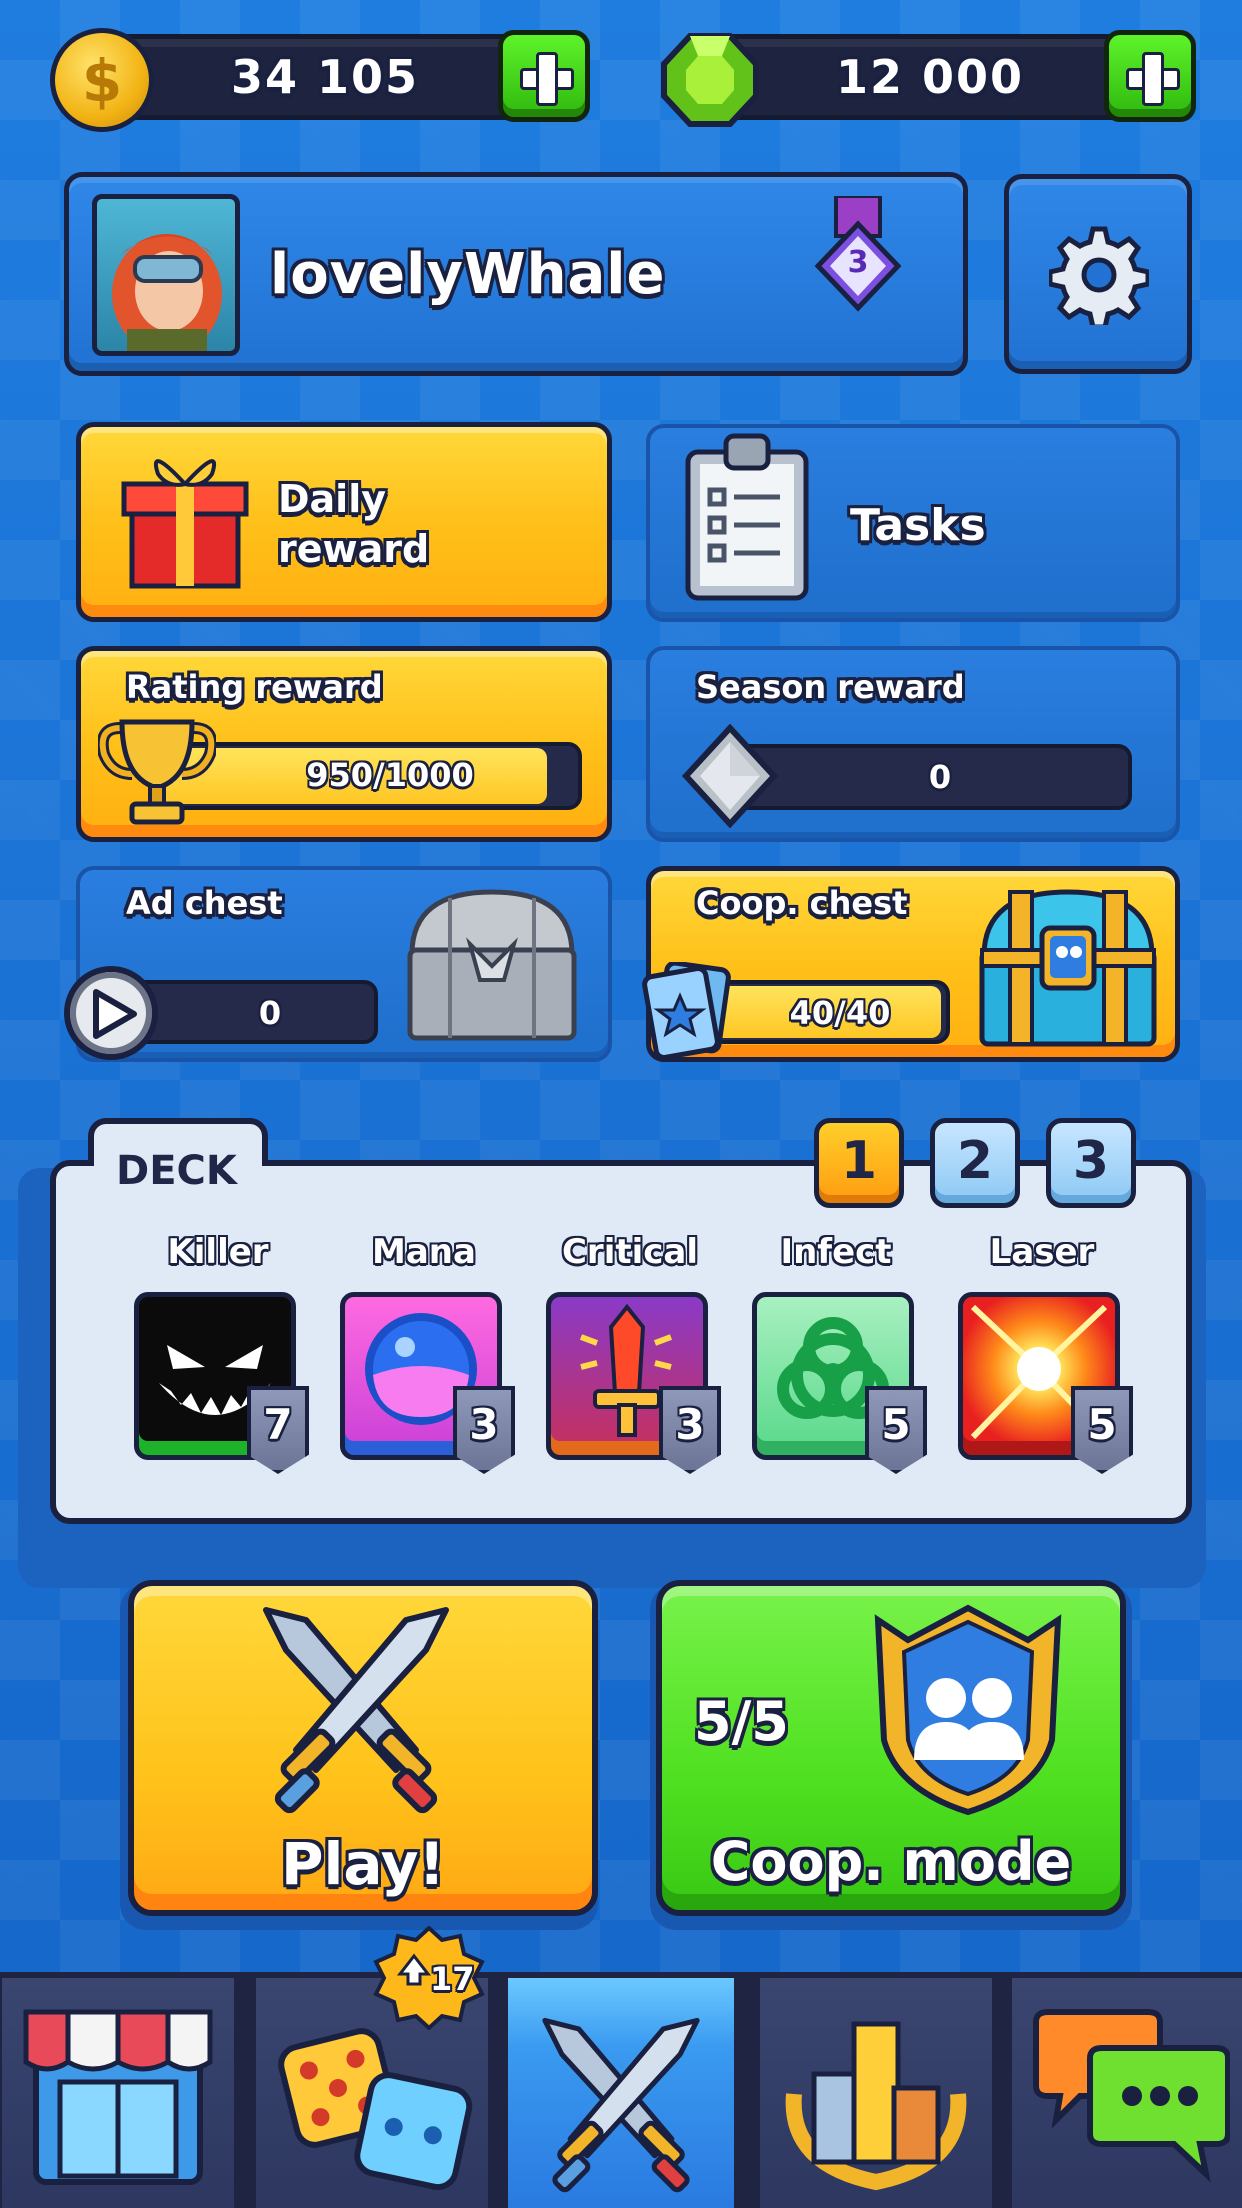  What do you see at coordinates (730, 776) in the screenshot?
I see `season-diamond-icon` at bounding box center [730, 776].